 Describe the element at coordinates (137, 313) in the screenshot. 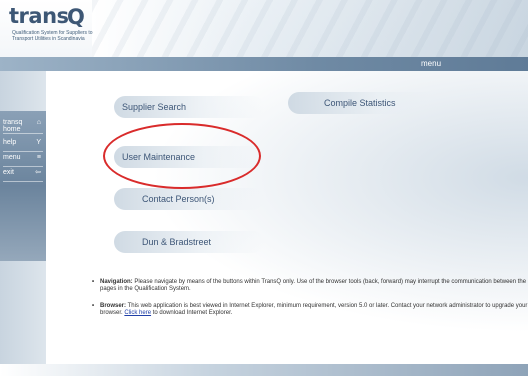

I see `download-ie-link: Click here` at that location.